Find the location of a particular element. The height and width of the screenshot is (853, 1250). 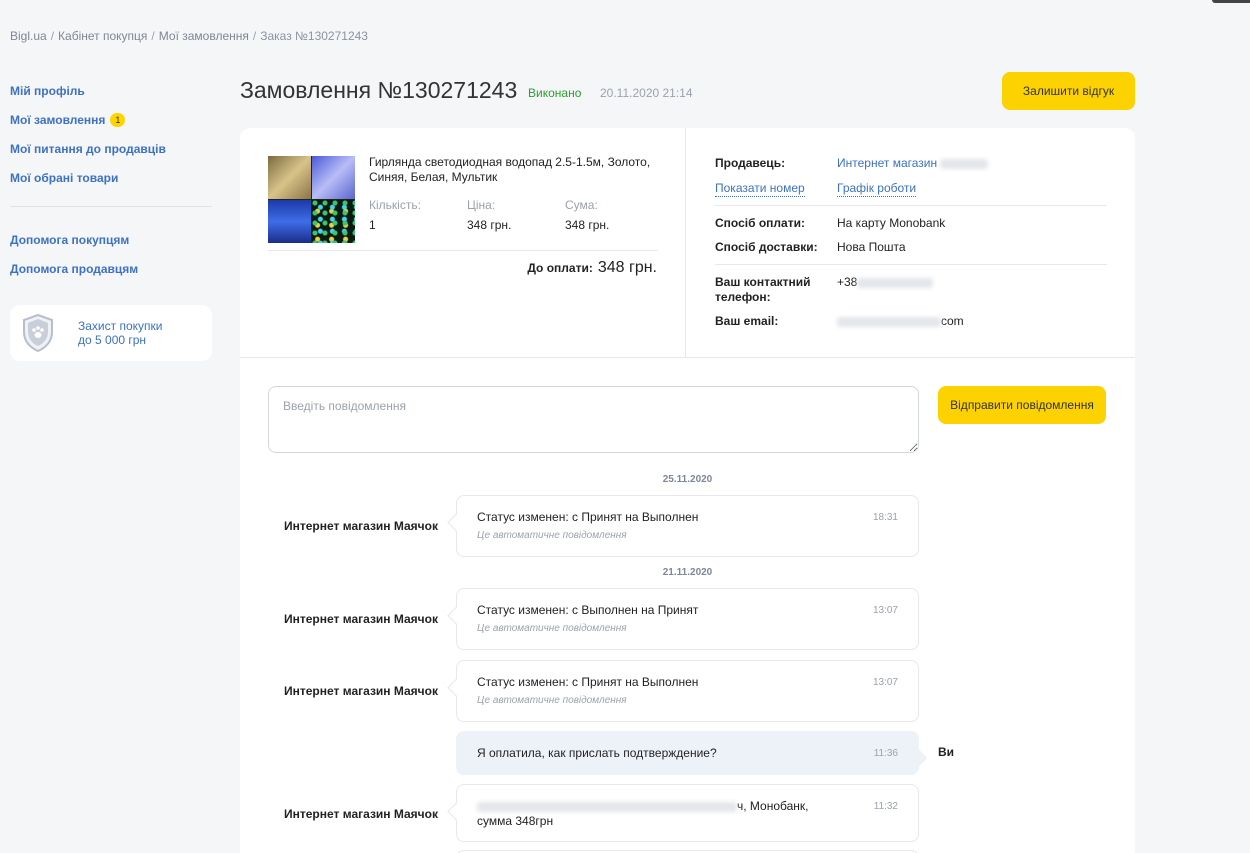

message-text: ч, Монобанк, сумма 348грн is located at coordinates (687, 814).